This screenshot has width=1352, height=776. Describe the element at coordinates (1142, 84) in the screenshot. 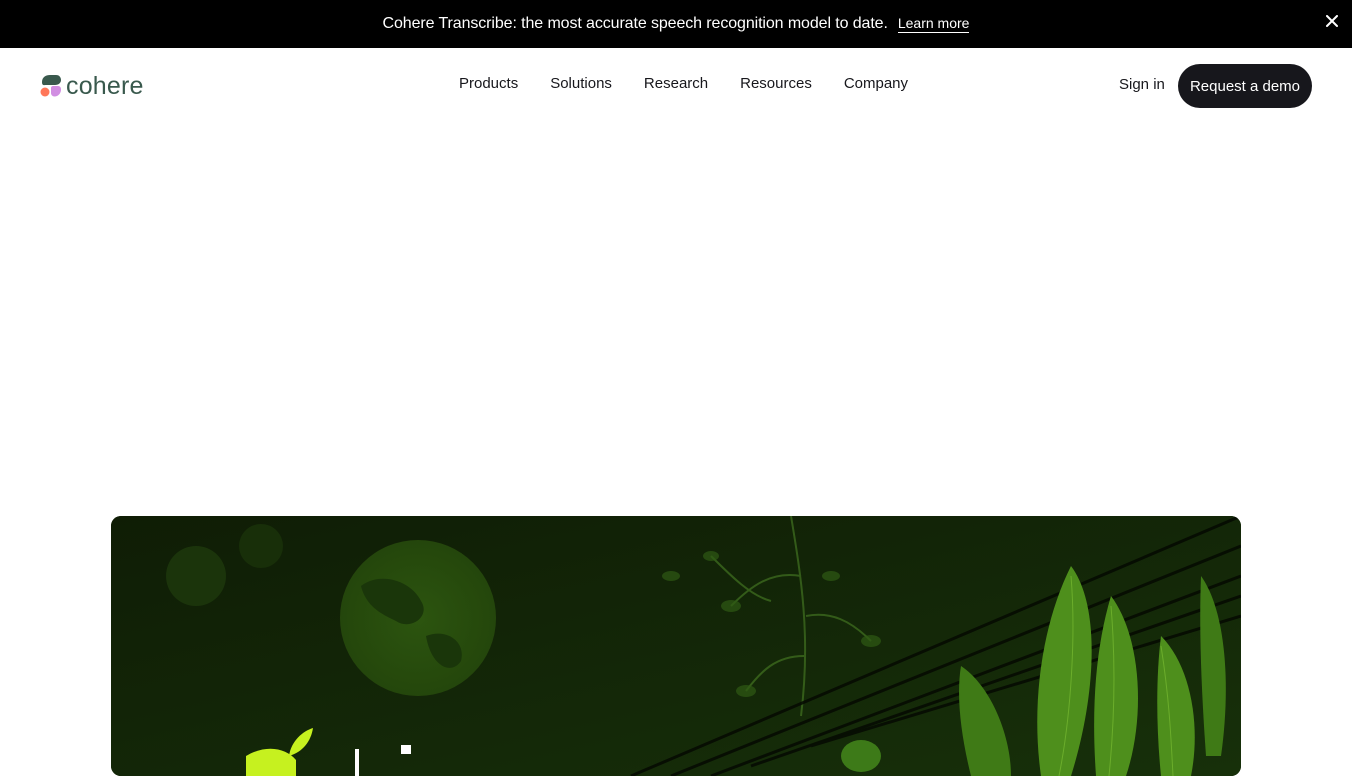

I see `sign-in-link: Sign in` at that location.